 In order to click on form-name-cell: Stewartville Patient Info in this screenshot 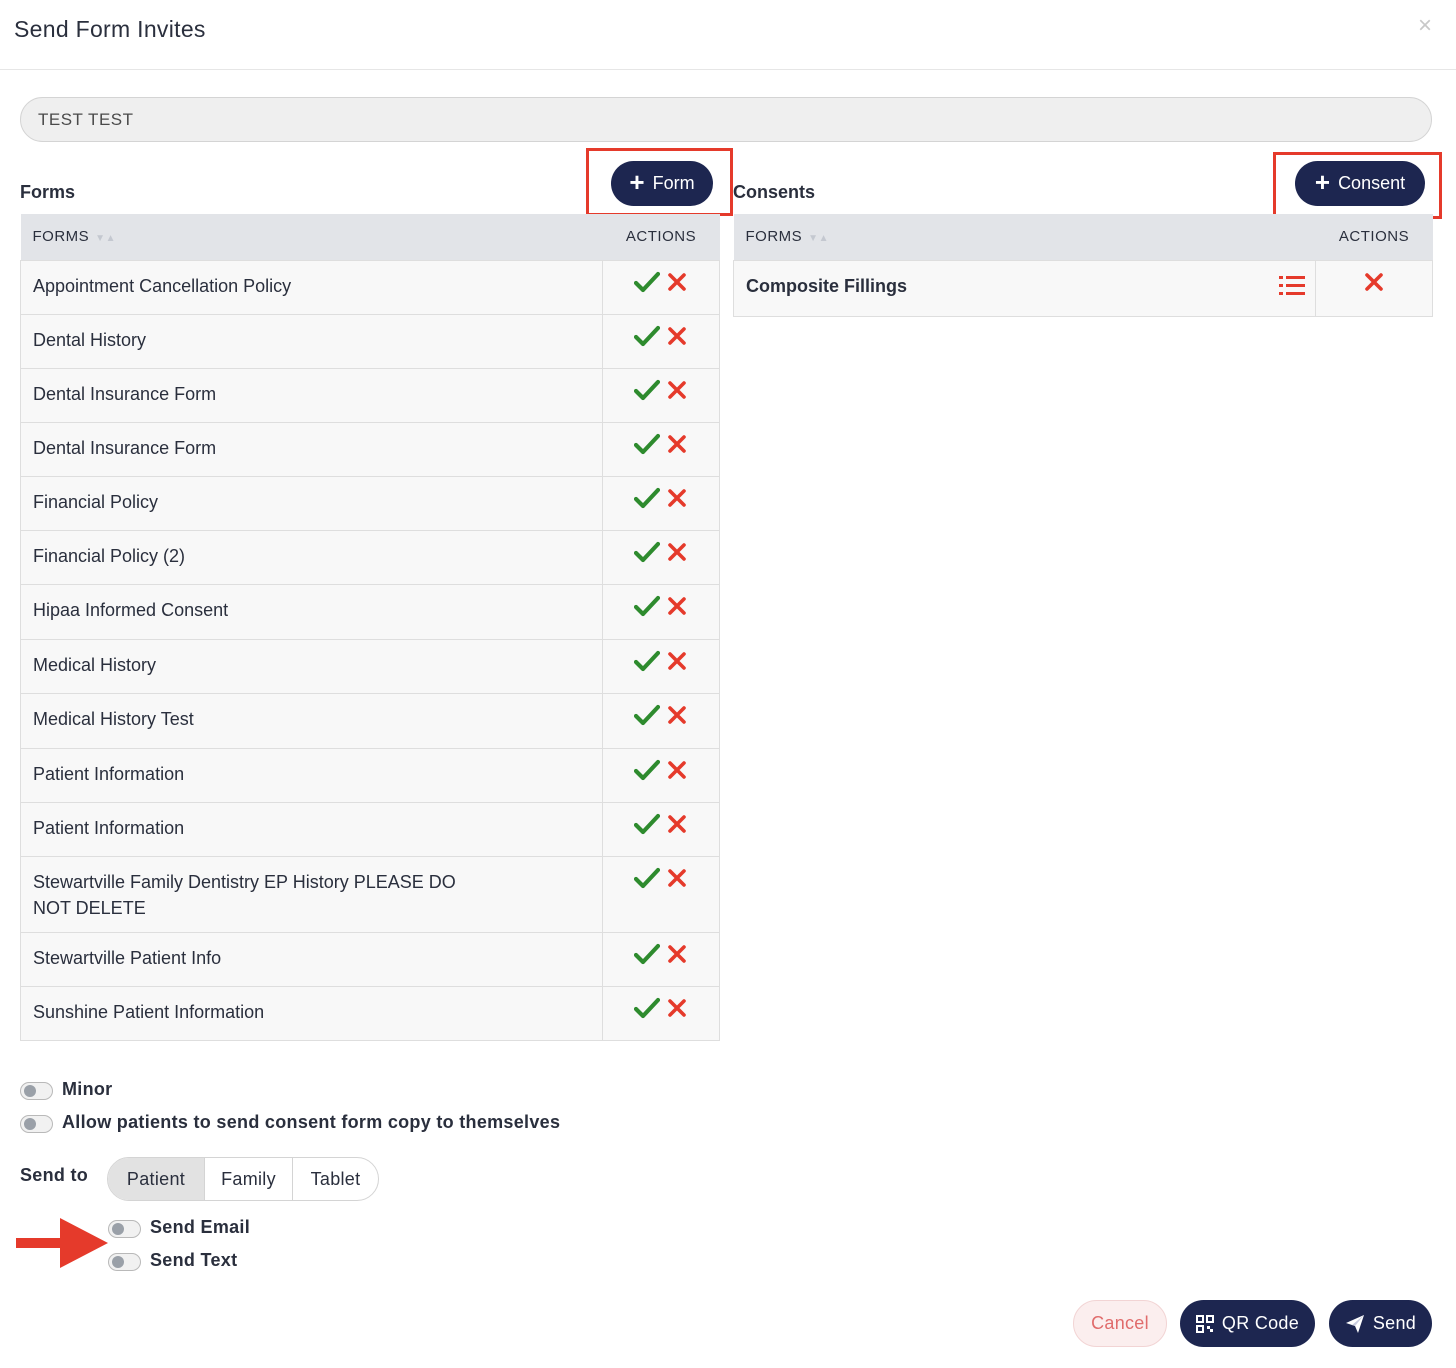, I will do `click(311, 959)`.